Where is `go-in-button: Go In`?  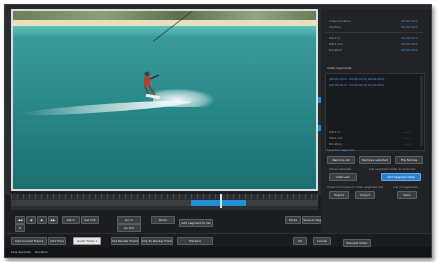
go-in-button: Go In is located at coordinates (129, 220).